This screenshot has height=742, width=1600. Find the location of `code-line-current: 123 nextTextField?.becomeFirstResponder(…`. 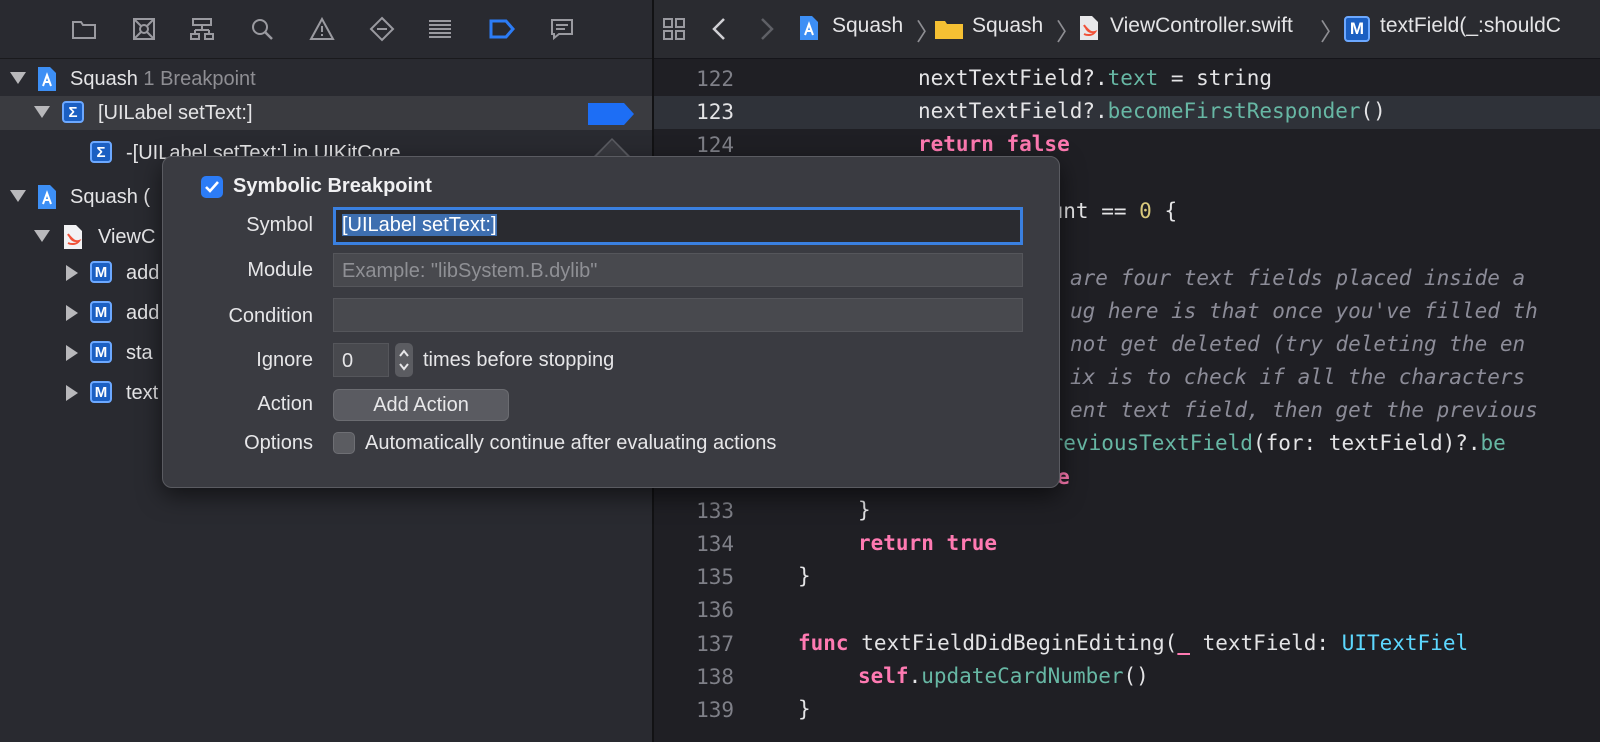

code-line-current: 123 nextTextField?.becomeFirstResponder(… is located at coordinates (1127, 112).